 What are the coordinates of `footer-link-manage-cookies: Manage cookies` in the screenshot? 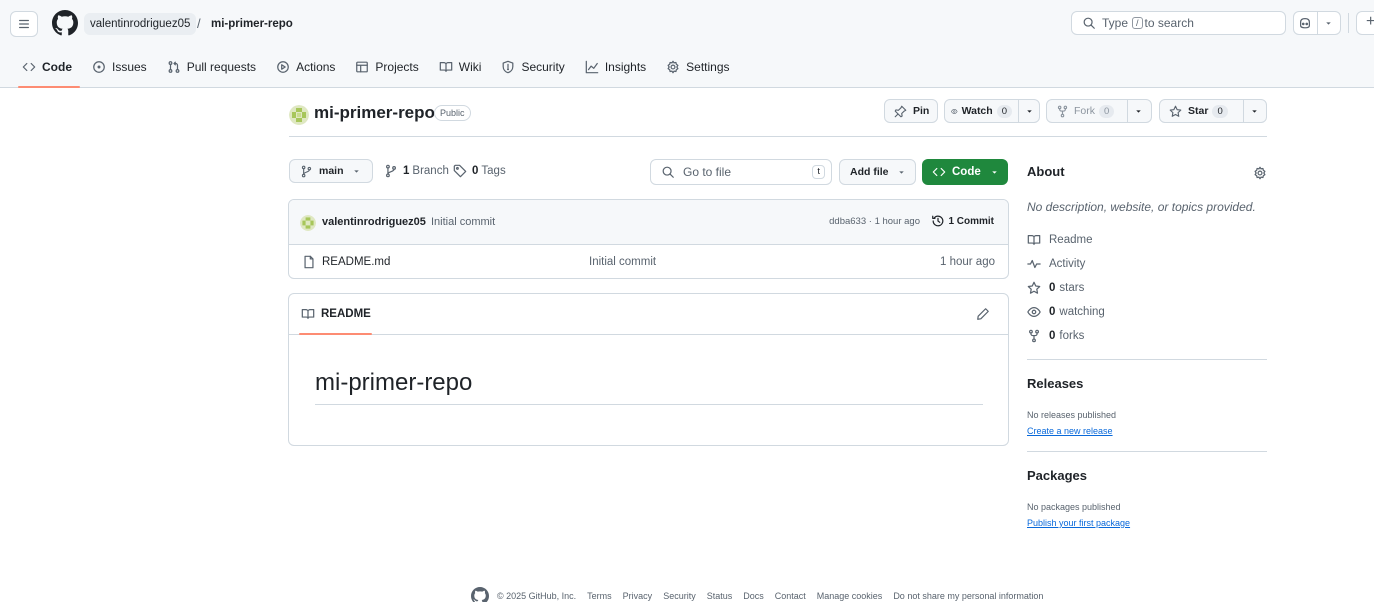 It's located at (850, 596).